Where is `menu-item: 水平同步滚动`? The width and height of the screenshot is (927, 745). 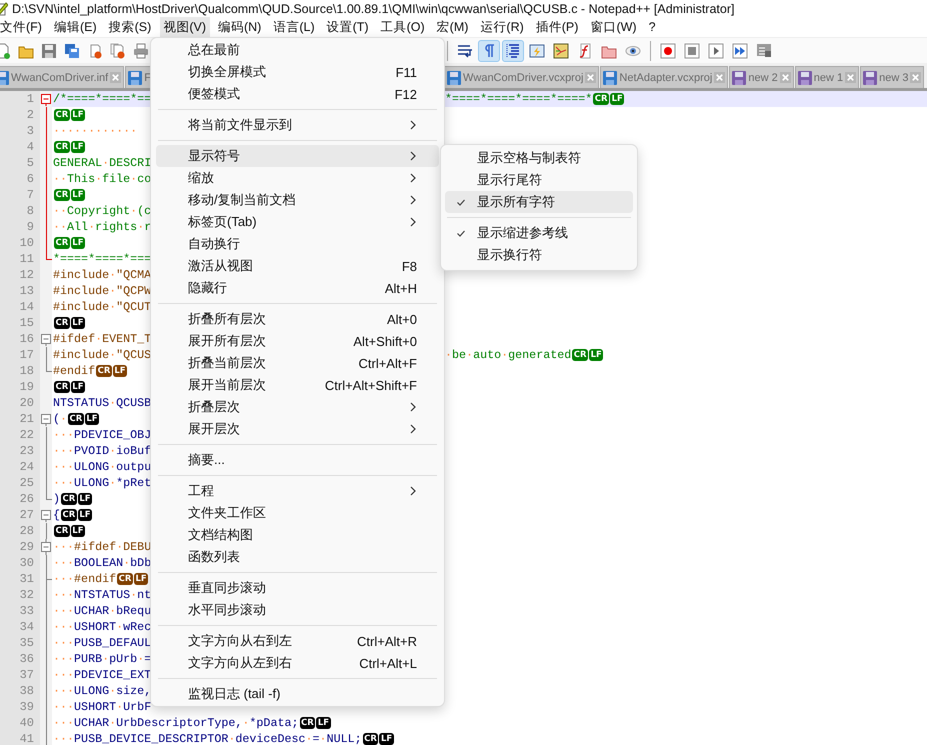 menu-item: 水平同步滚动 is located at coordinates (297, 610).